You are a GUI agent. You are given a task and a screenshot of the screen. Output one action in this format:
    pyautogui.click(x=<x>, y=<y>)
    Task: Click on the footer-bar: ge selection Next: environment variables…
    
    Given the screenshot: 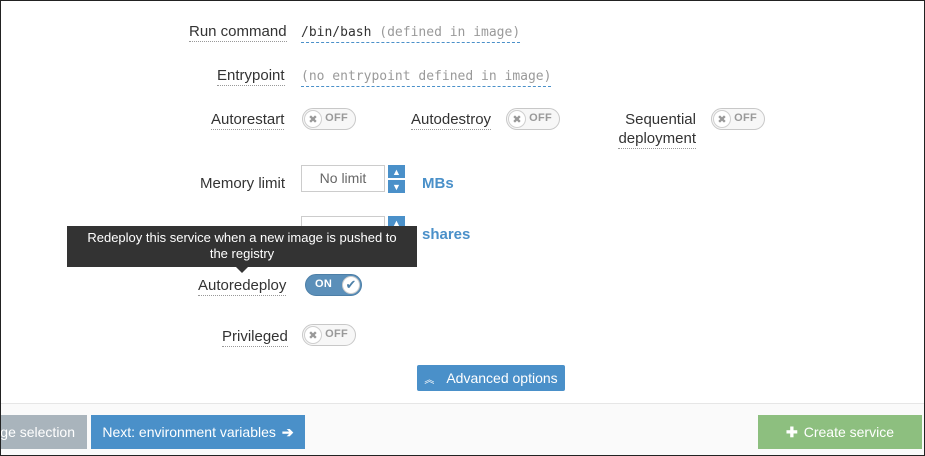 What is the action you would take?
    pyautogui.click(x=462, y=429)
    